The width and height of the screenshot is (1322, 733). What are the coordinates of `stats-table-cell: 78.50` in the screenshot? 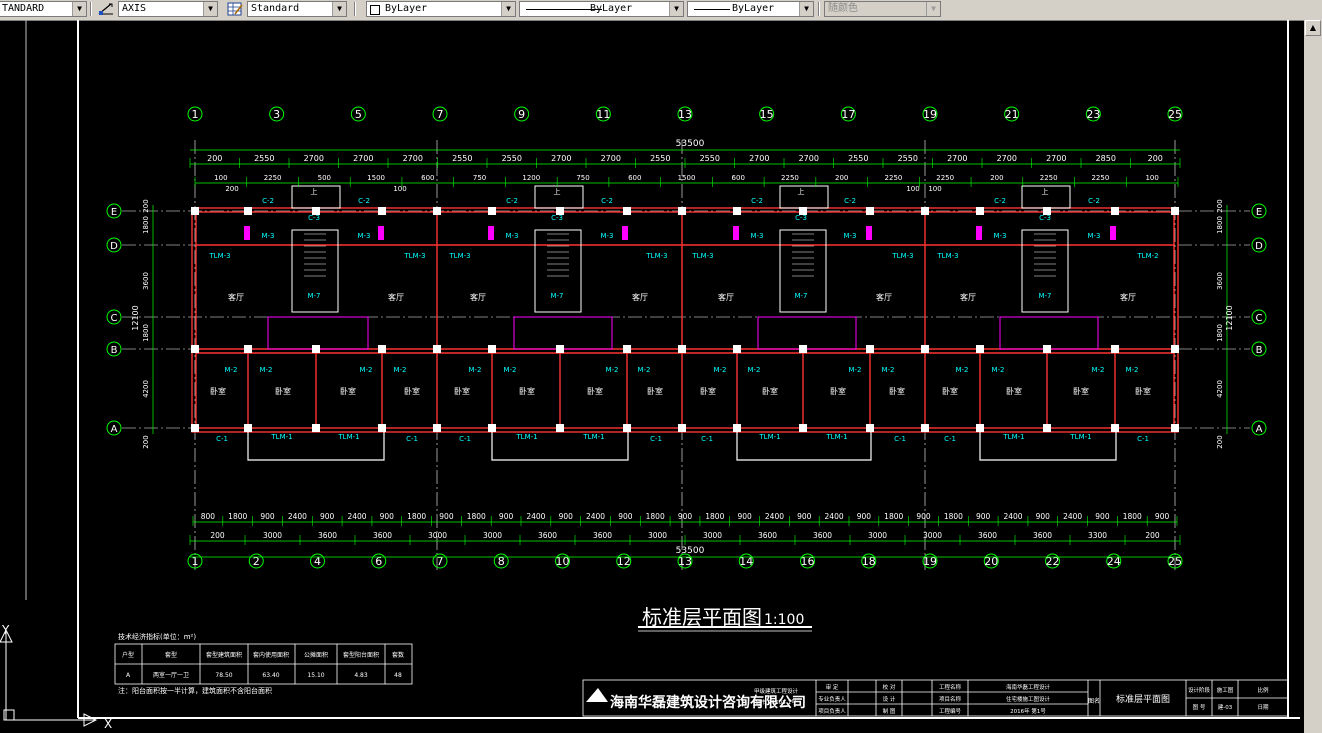 It's located at (223, 675).